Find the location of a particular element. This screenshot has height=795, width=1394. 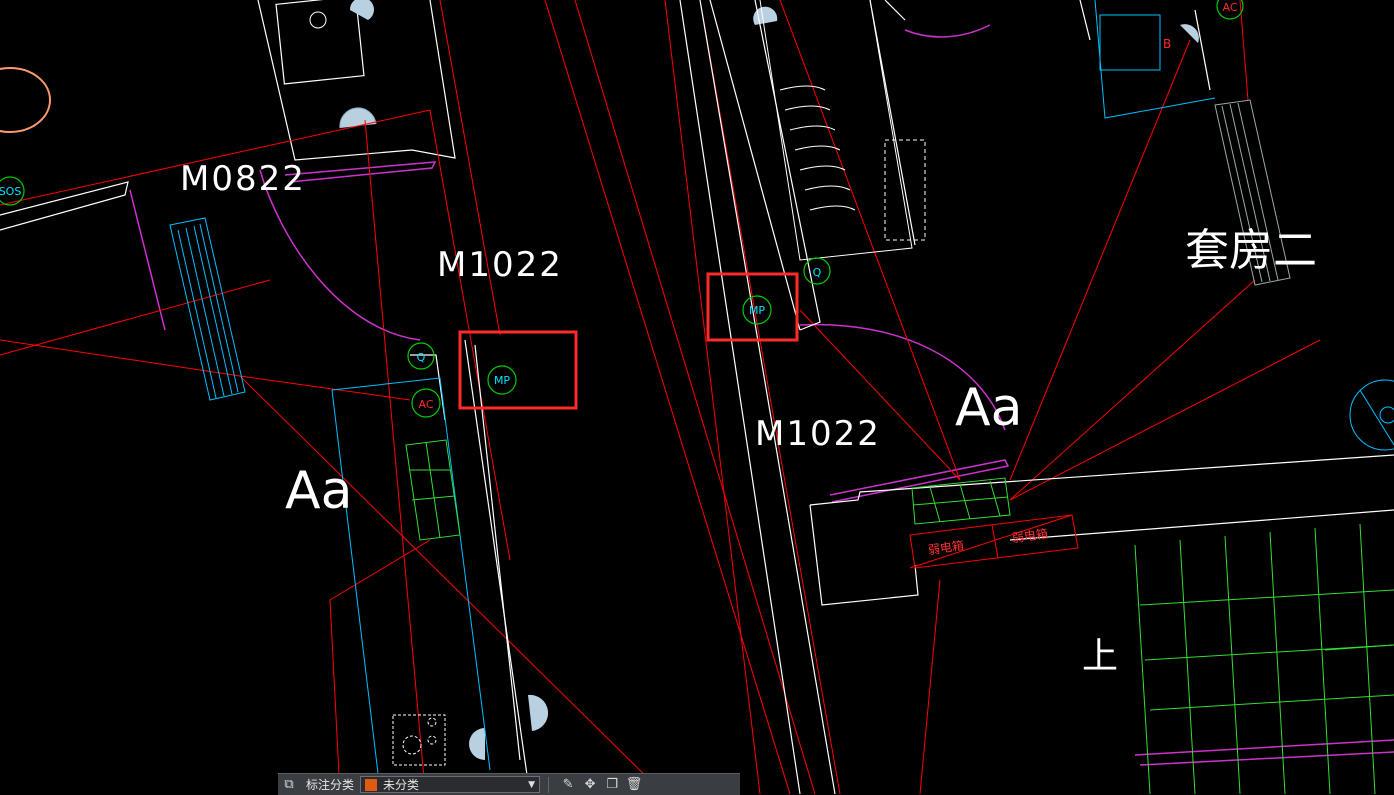

toolbar-divider is located at coordinates (549, 784).